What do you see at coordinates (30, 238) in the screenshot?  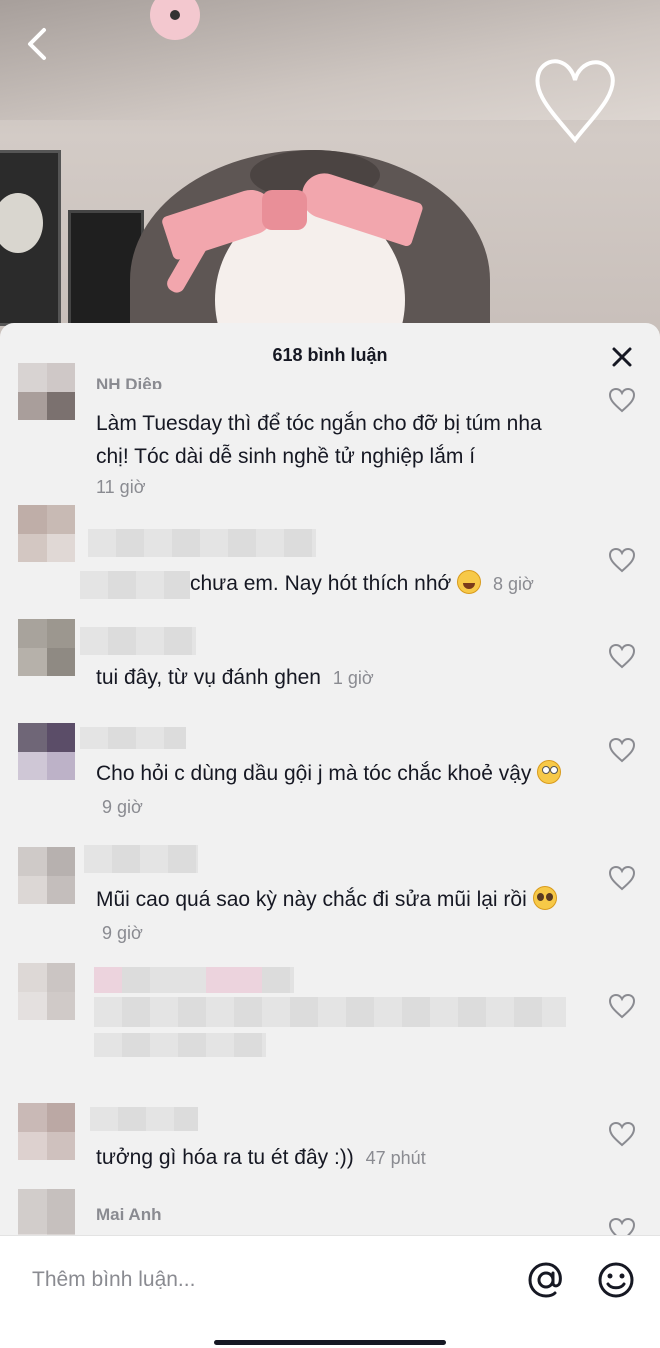 I see `wall-frame` at bounding box center [30, 238].